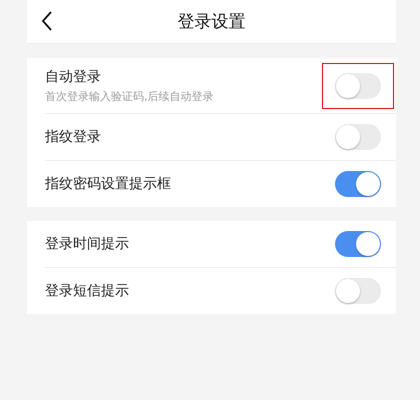 The height and width of the screenshot is (400, 420). What do you see at coordinates (47, 21) in the screenshot?
I see `back-icon` at bounding box center [47, 21].